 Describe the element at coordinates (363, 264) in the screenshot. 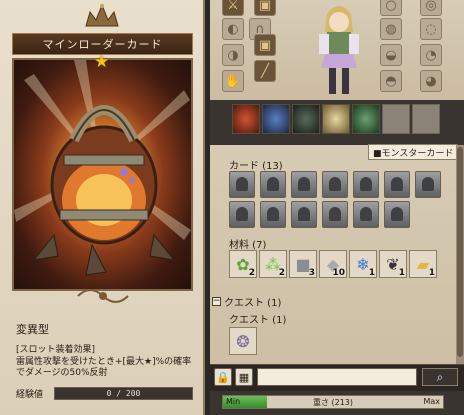

I see `blue-crystal-icon: ❄ 1` at that location.